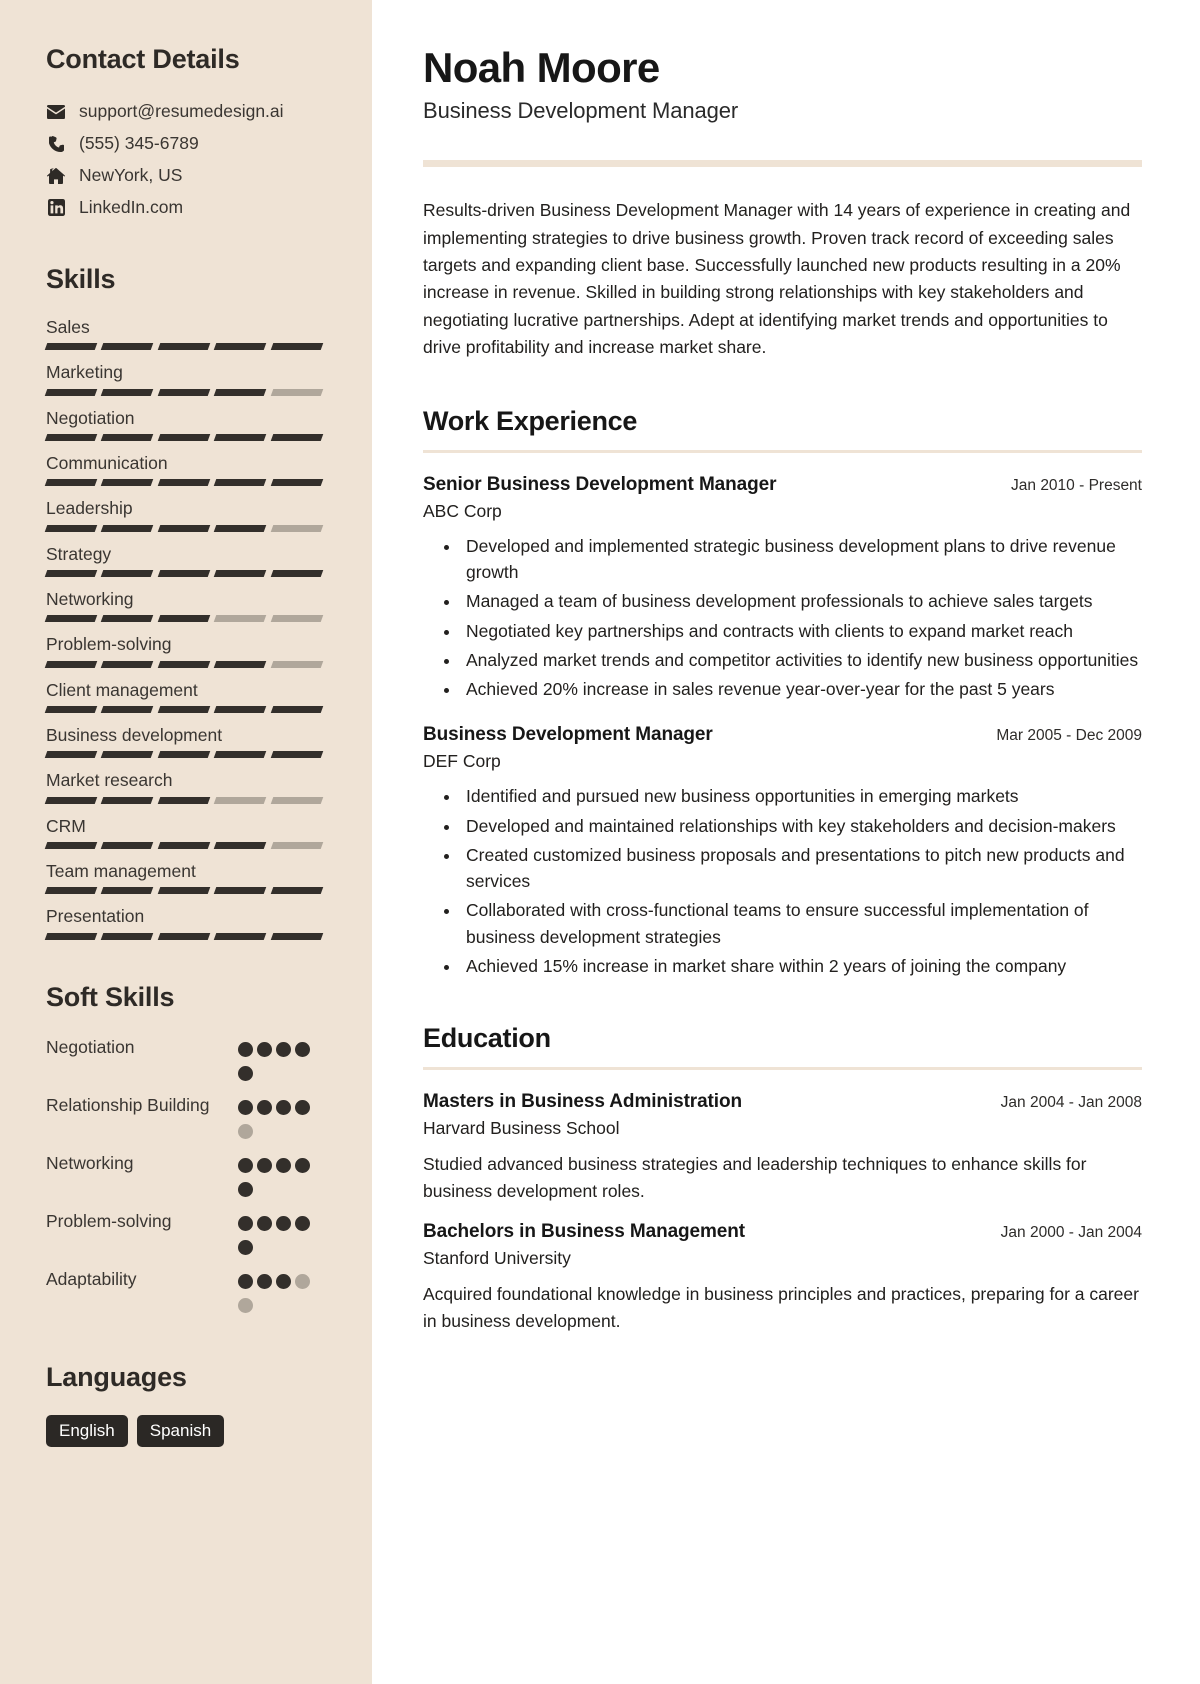 The image size is (1200, 1684). What do you see at coordinates (1076, 485) in the screenshot?
I see `work-entry-date: Jan 2010 - Present` at bounding box center [1076, 485].